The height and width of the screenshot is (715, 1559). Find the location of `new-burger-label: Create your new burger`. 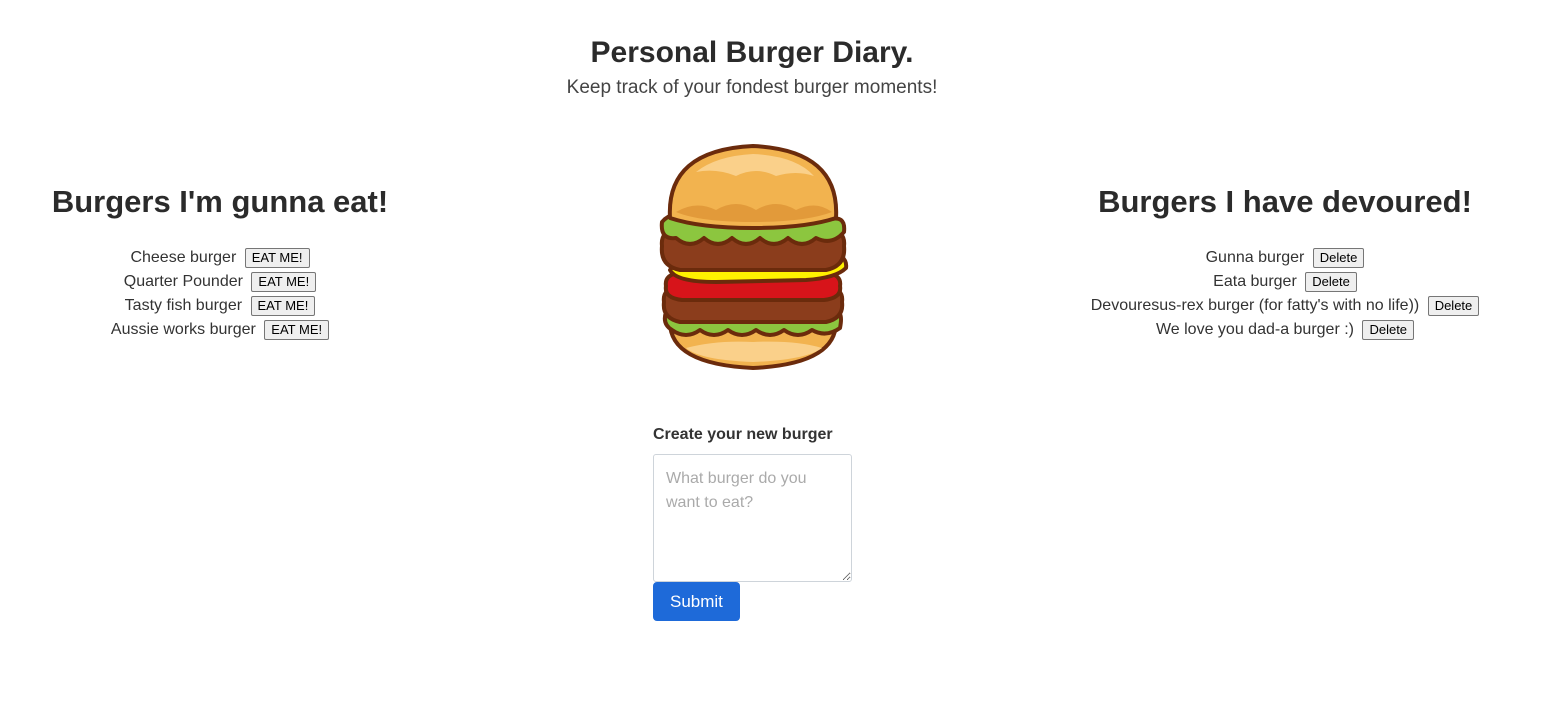

new-burger-label: Create your new burger is located at coordinates (743, 434).